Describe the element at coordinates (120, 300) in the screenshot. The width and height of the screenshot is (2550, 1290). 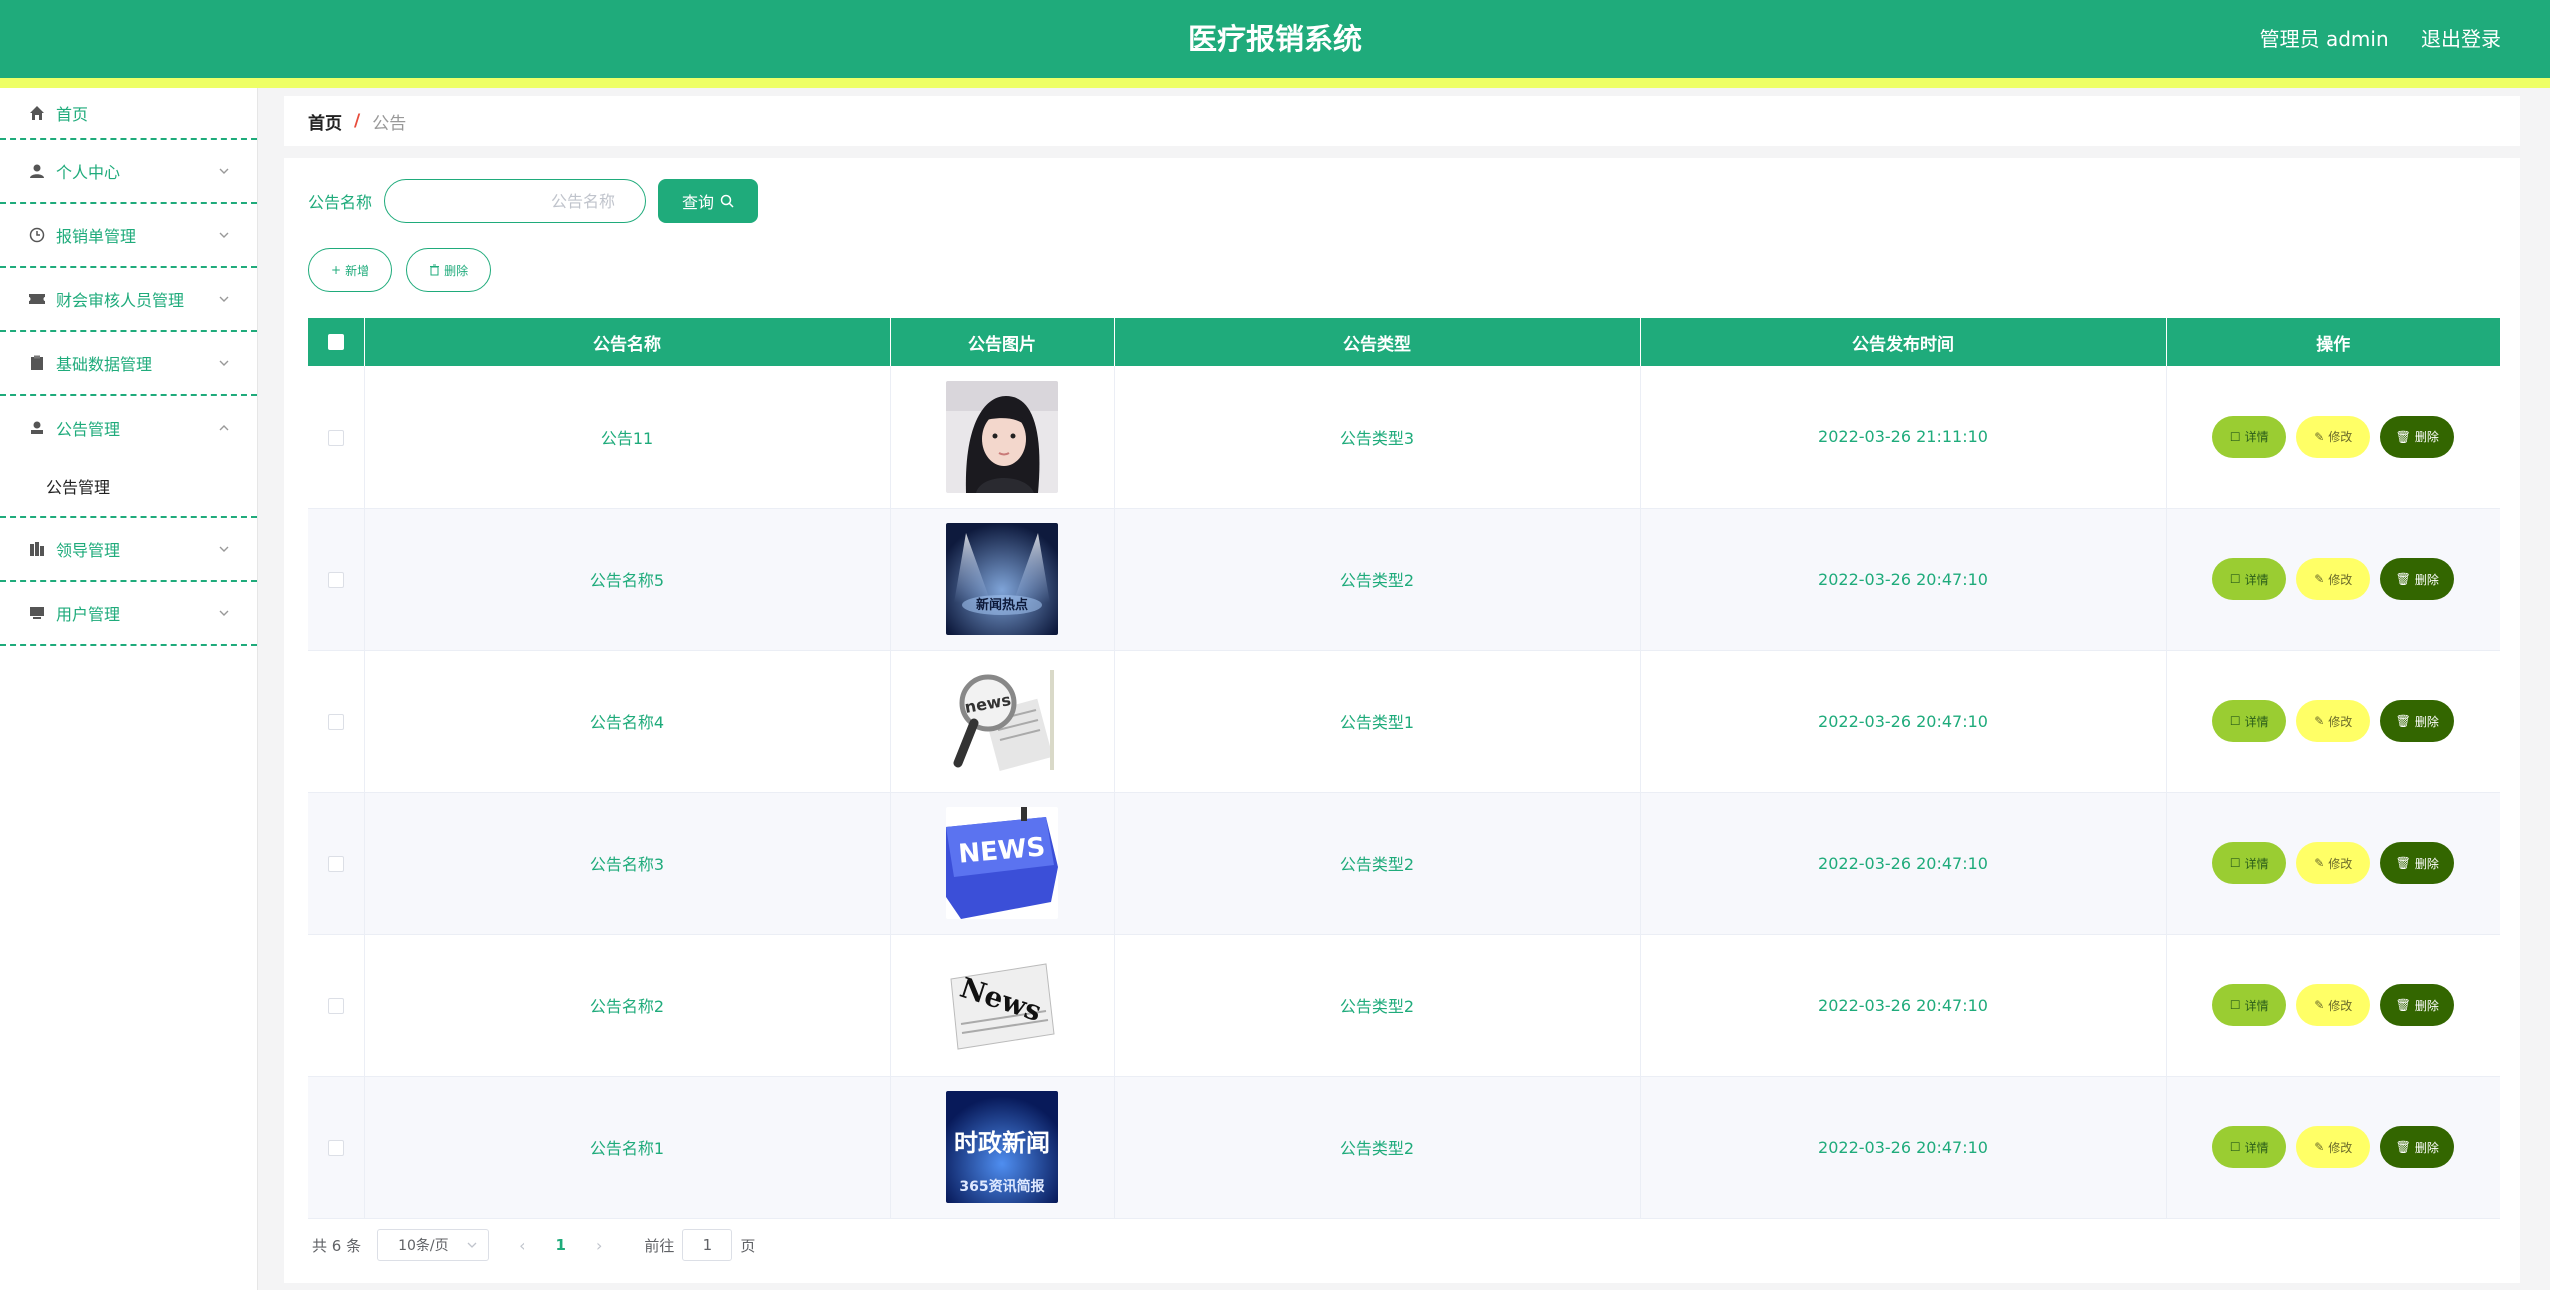
I see `sidebar-item-label: 财会审核人员管理` at that location.